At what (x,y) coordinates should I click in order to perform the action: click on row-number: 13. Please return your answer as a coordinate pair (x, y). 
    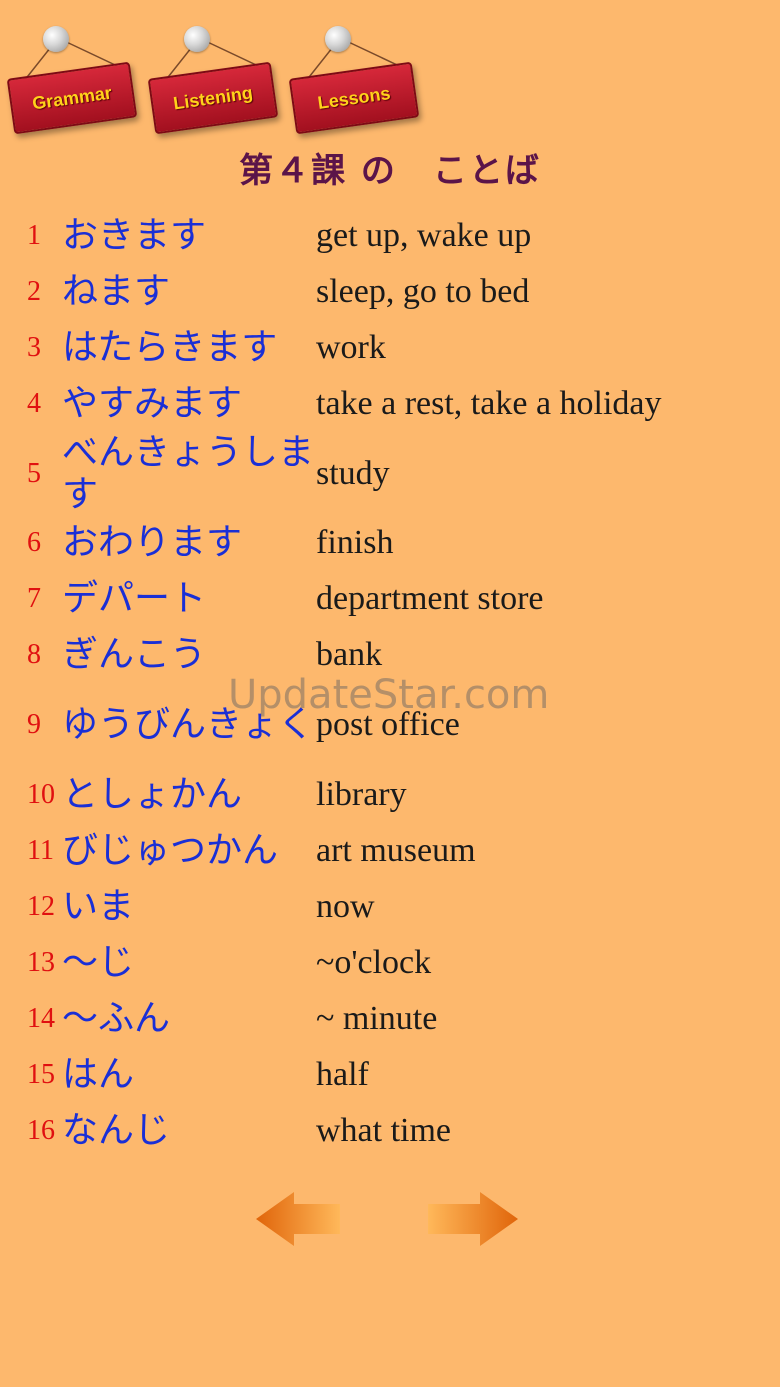
    Looking at the image, I should click on (41, 962).